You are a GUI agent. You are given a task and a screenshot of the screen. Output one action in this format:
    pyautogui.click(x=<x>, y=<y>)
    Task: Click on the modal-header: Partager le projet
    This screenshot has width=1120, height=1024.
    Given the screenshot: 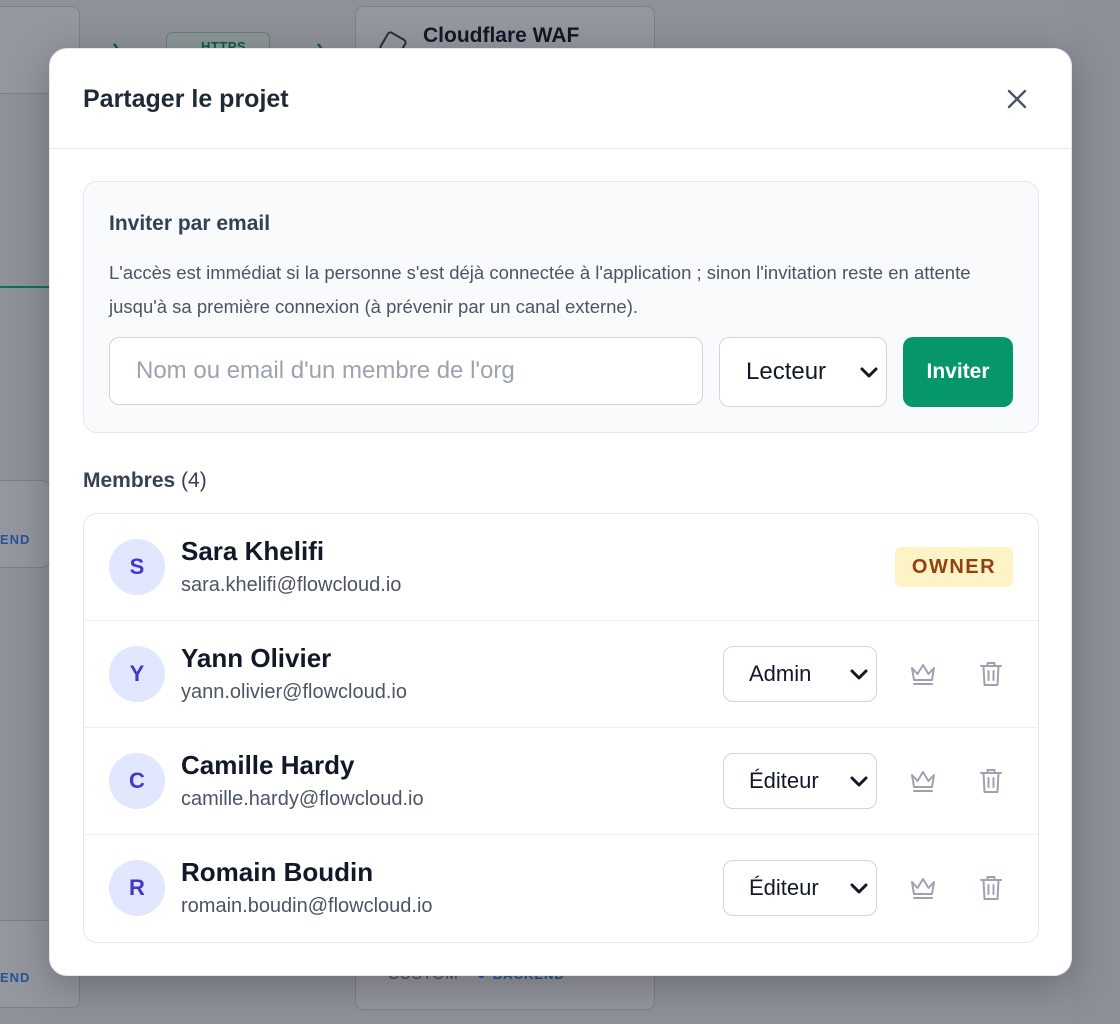 What is the action you would take?
    pyautogui.click(x=560, y=99)
    